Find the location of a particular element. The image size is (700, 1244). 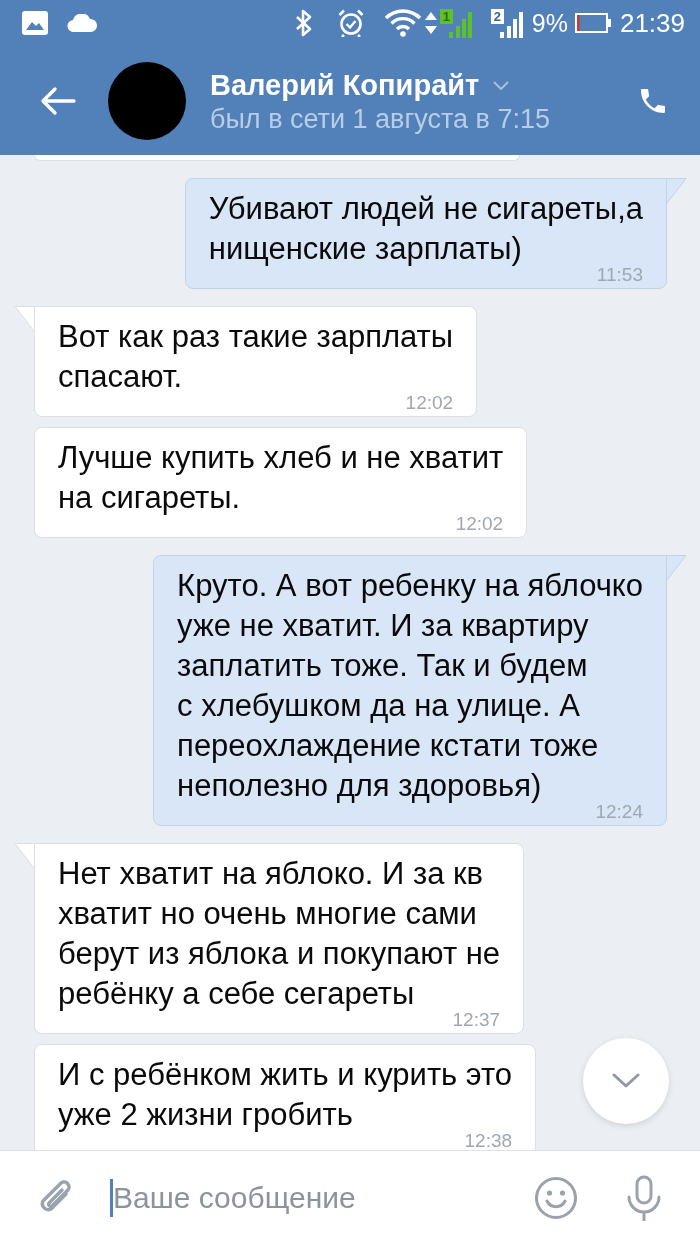

battery-percent: 9% is located at coordinates (549, 23).